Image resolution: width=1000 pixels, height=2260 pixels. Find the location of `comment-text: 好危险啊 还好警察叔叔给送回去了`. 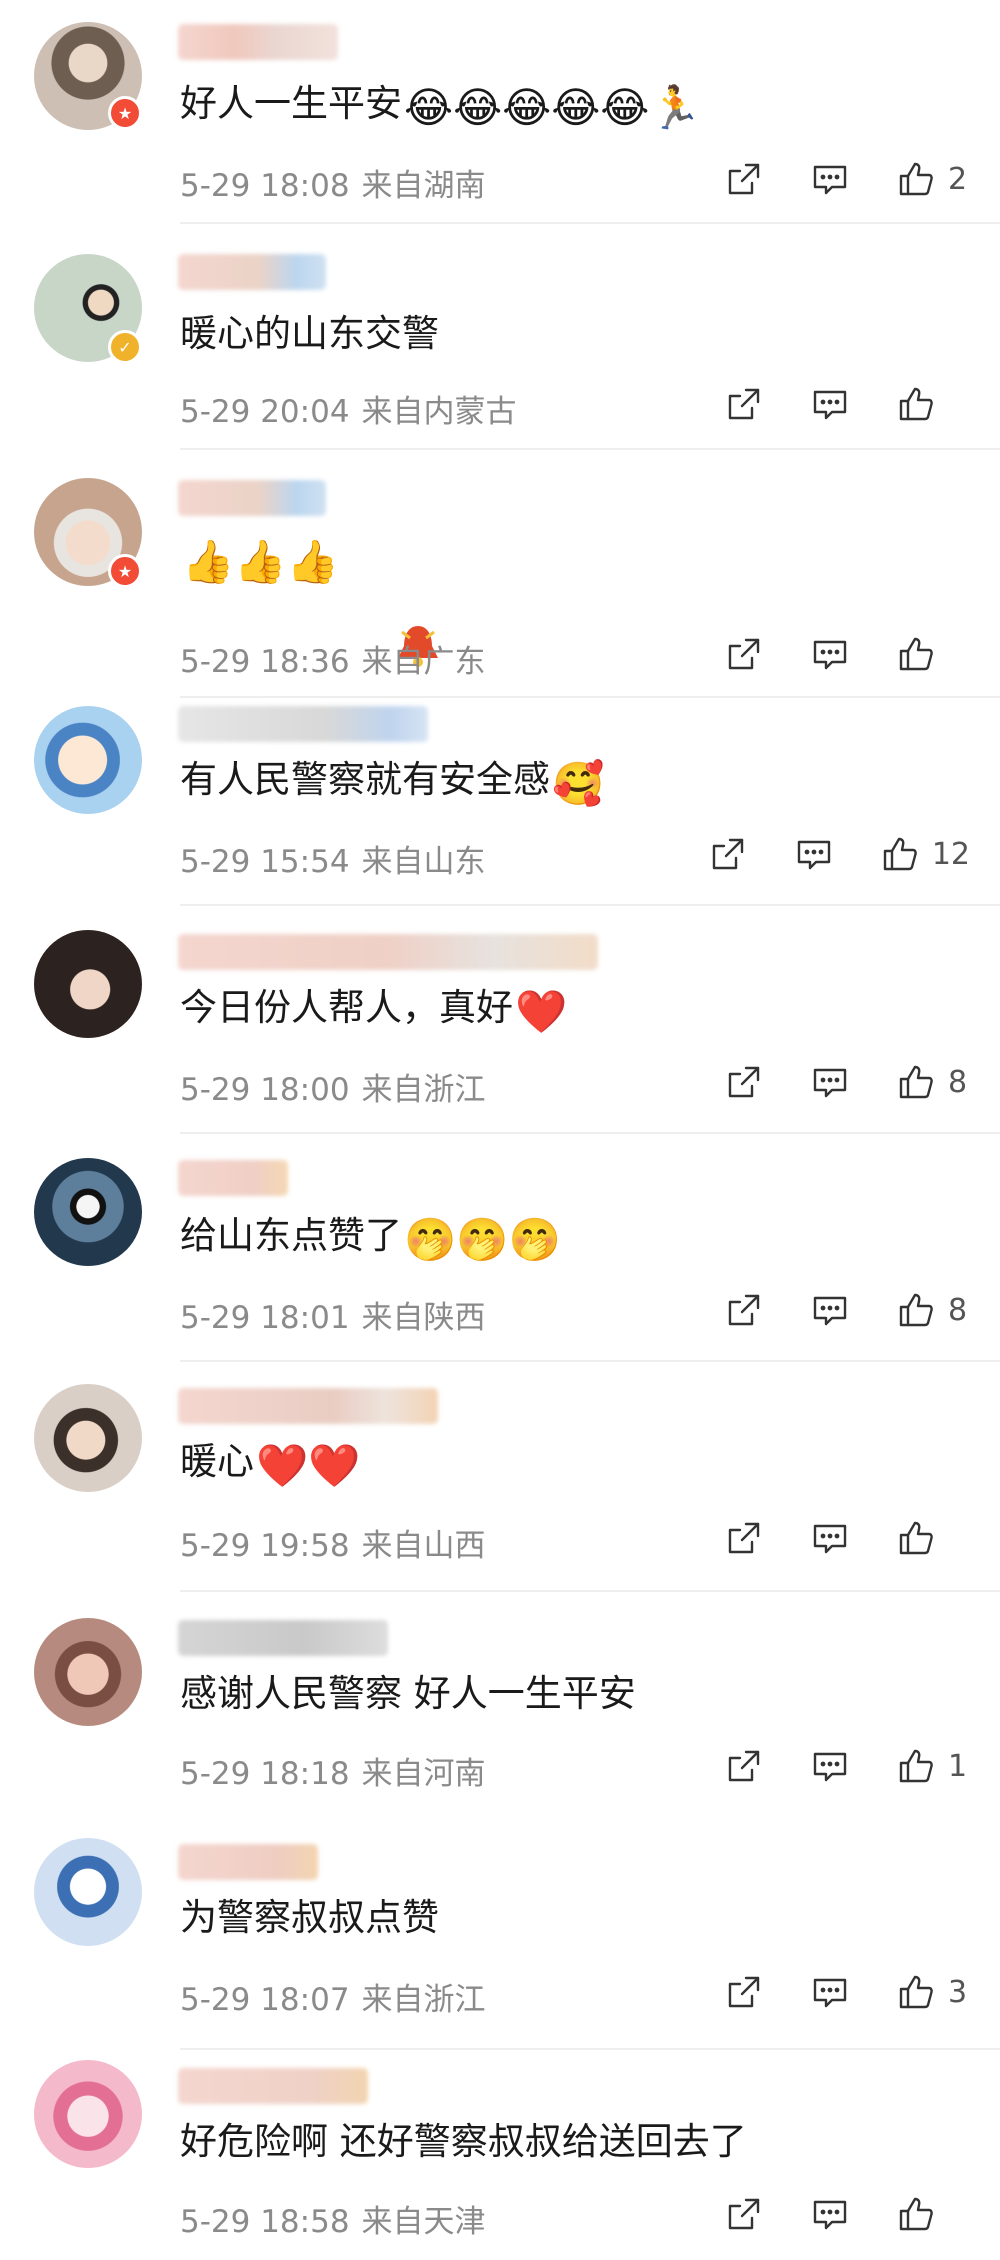

comment-text: 好危险啊 还好警察叔叔给送回去了 is located at coordinates (463, 2141).